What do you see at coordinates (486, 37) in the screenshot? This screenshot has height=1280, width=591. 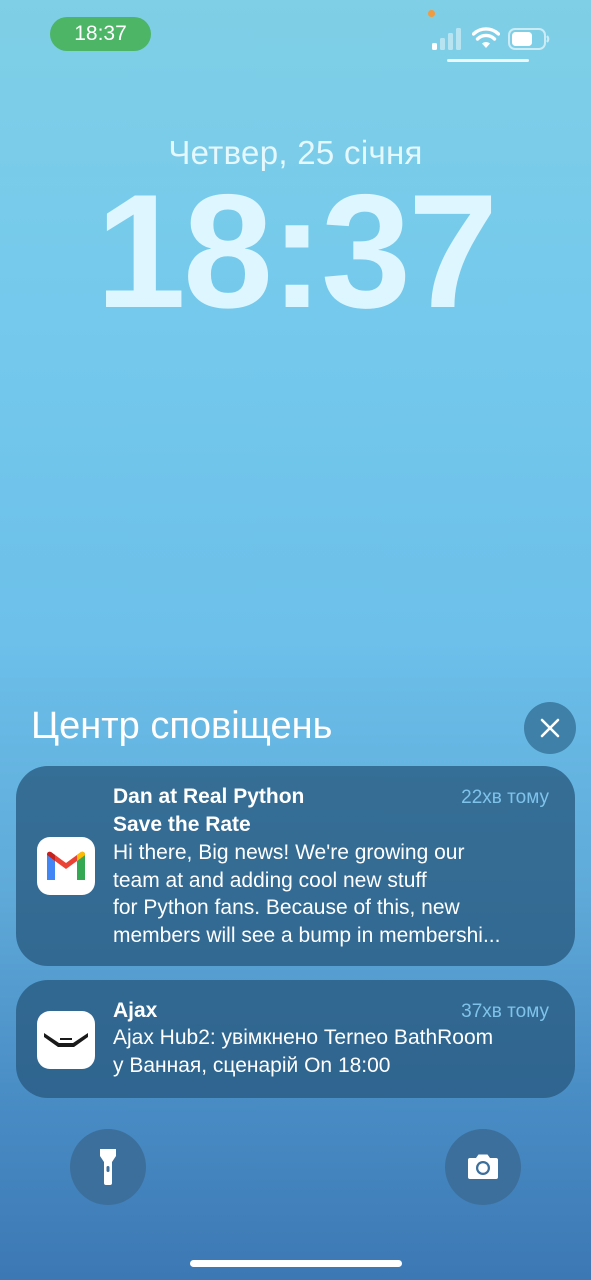 I see `wifi-icon` at bounding box center [486, 37].